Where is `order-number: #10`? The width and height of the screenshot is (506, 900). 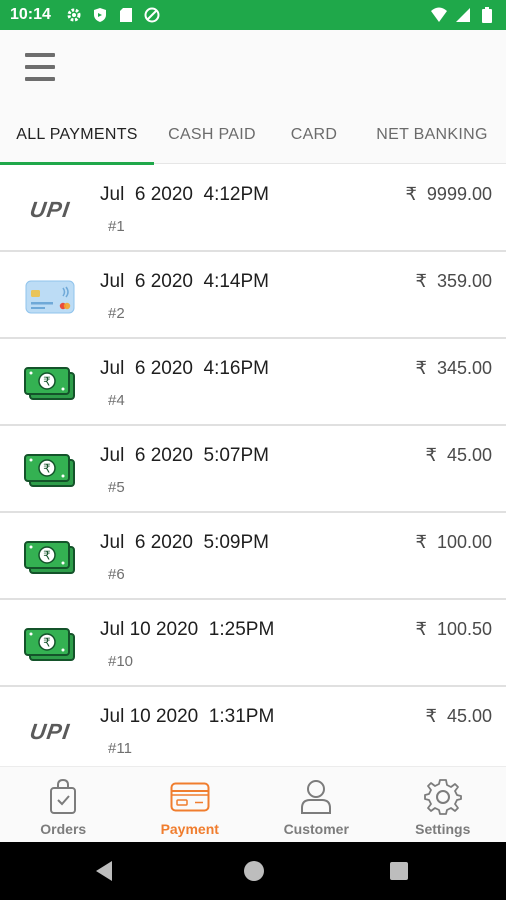 order-number: #10 is located at coordinates (121, 661).